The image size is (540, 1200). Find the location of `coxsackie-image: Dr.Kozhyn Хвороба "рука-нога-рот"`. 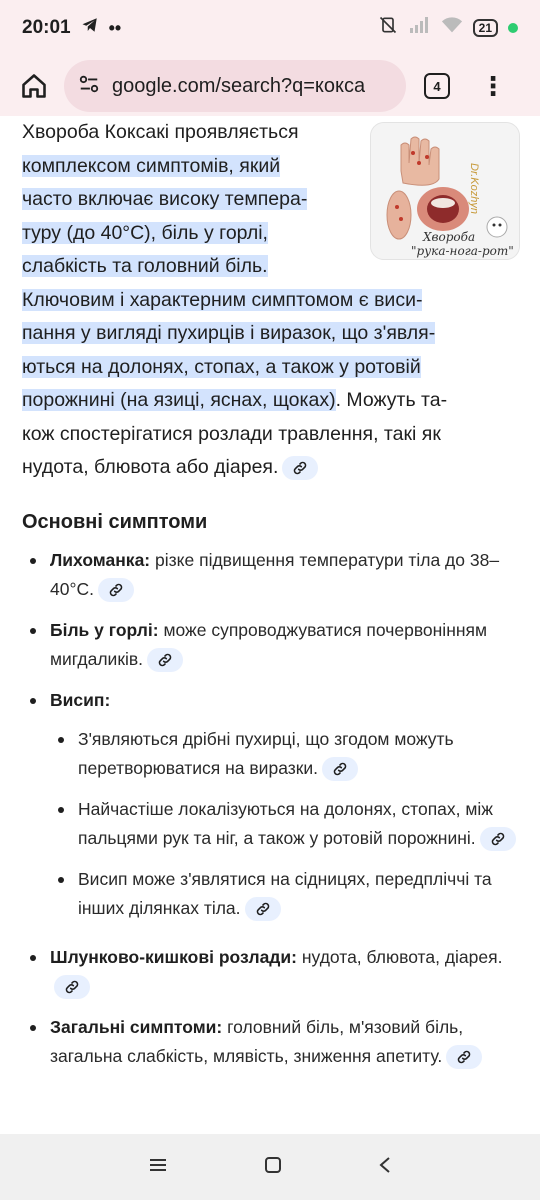

coxsackie-image: Dr.Kozhyn Хвороба "рука-нога-рот" is located at coordinates (445, 191).